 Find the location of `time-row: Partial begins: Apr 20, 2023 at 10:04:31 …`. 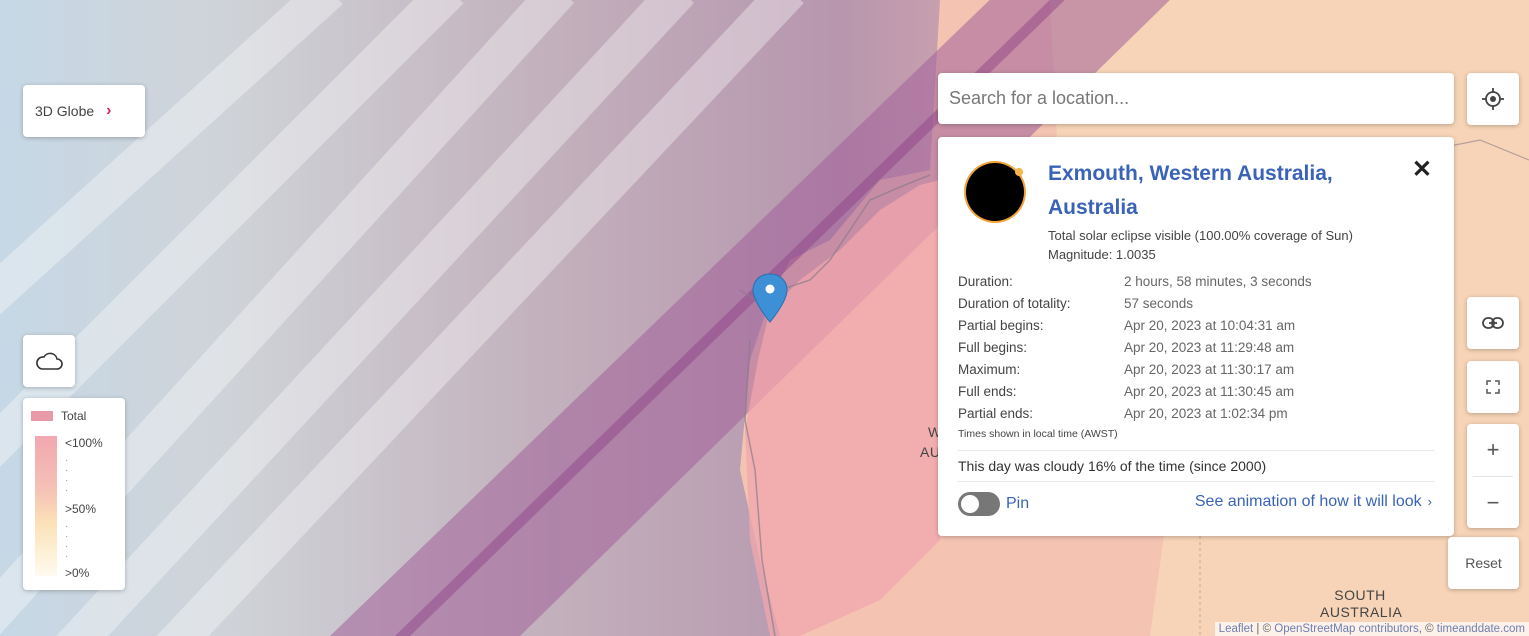

time-row: Partial begins: Apr 20, 2023 at 10:04:31 … is located at coordinates (1135, 326).